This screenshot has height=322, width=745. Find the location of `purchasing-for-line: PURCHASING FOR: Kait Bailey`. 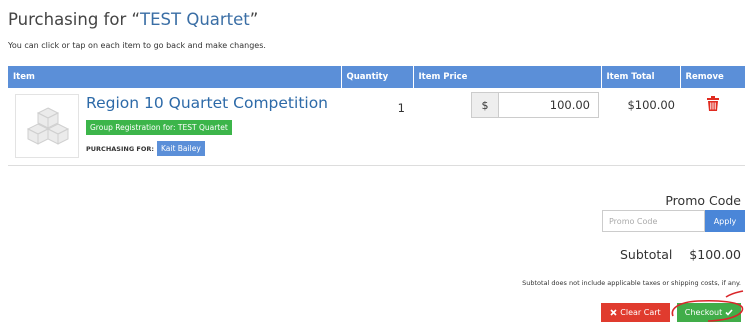

purchasing-for-line: PURCHASING FOR: Kait Bailey is located at coordinates (145, 148).